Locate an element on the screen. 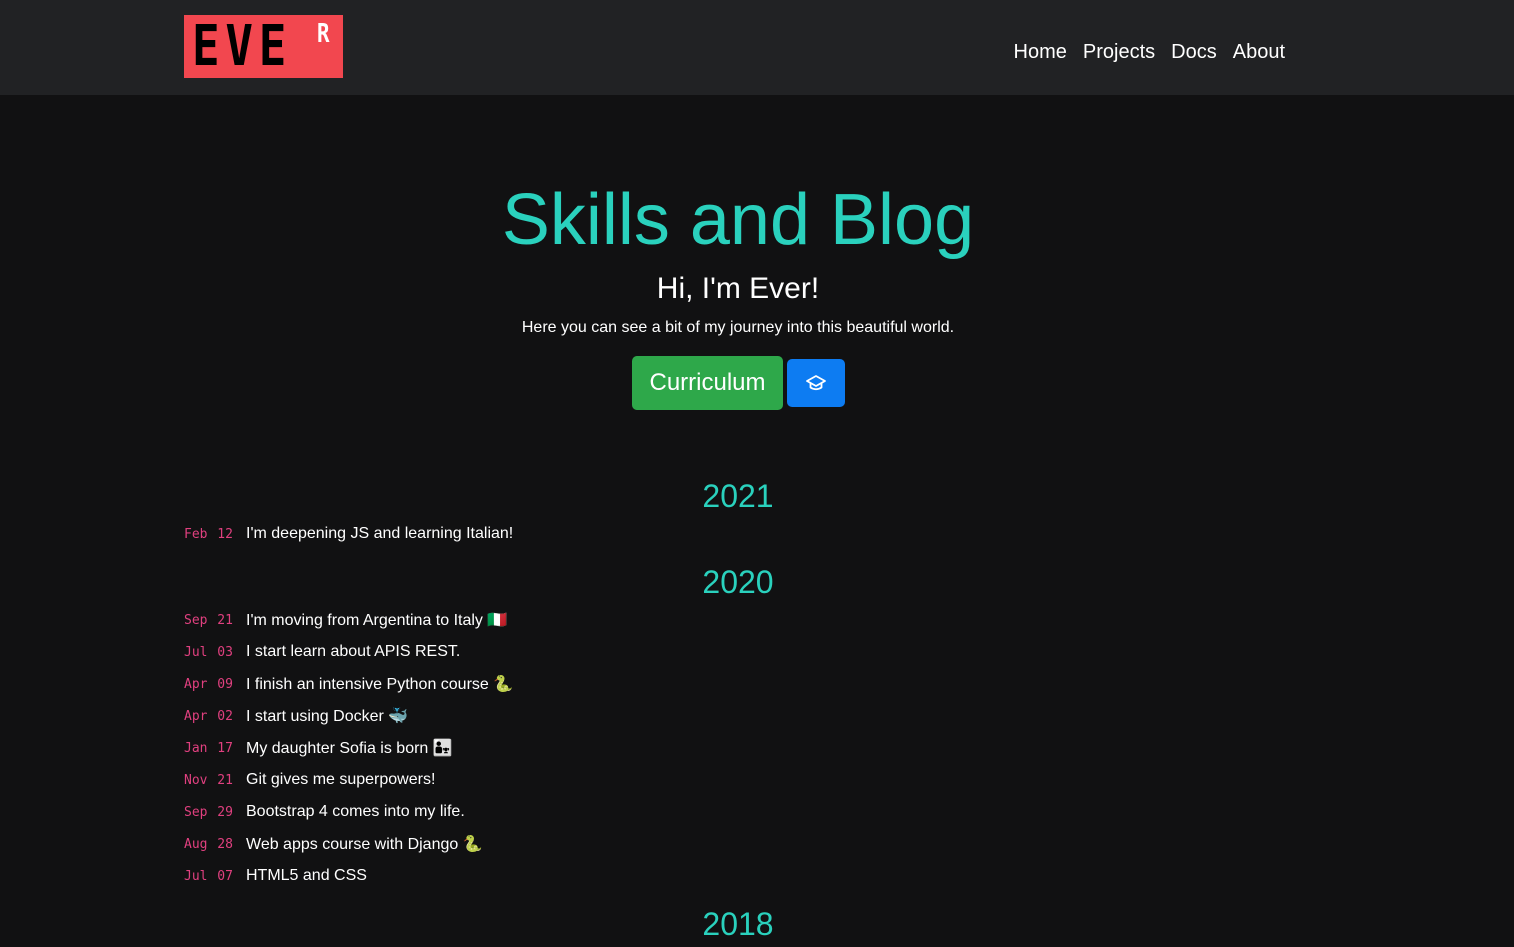 This screenshot has height=947, width=1514. entry-text: Git gives me superpowers! is located at coordinates (341, 779).